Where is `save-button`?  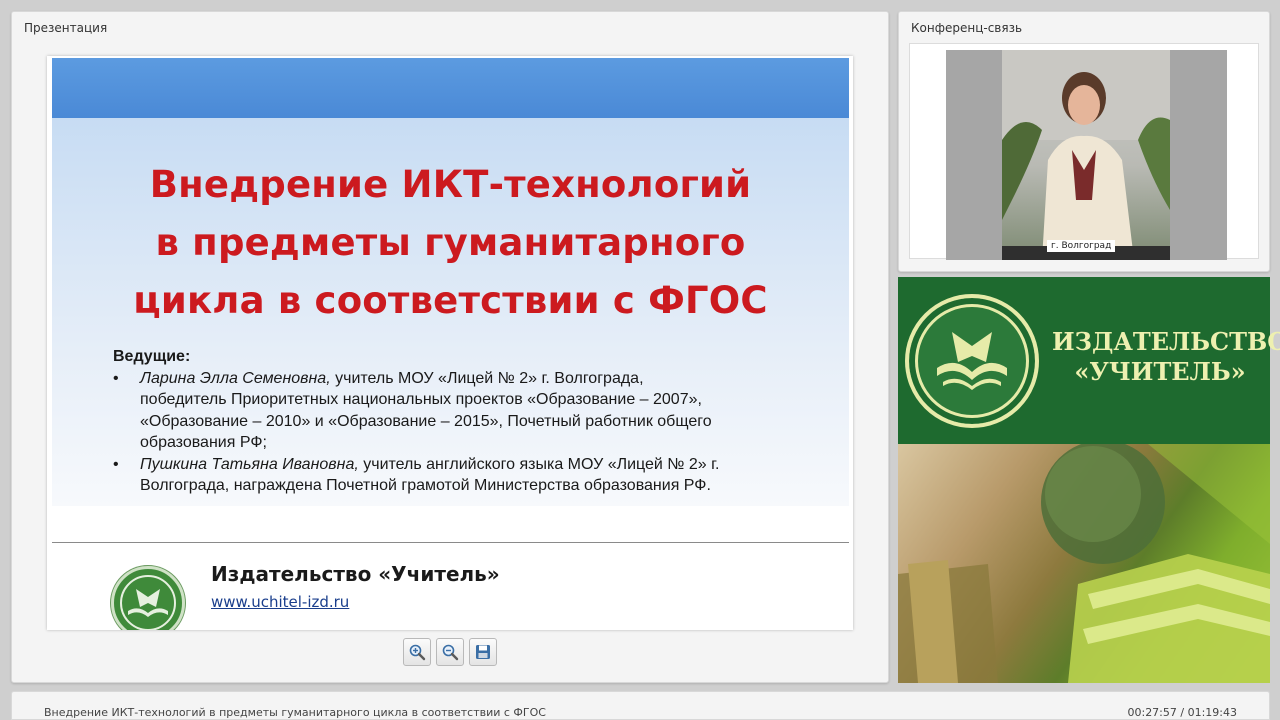 save-button is located at coordinates (483, 652).